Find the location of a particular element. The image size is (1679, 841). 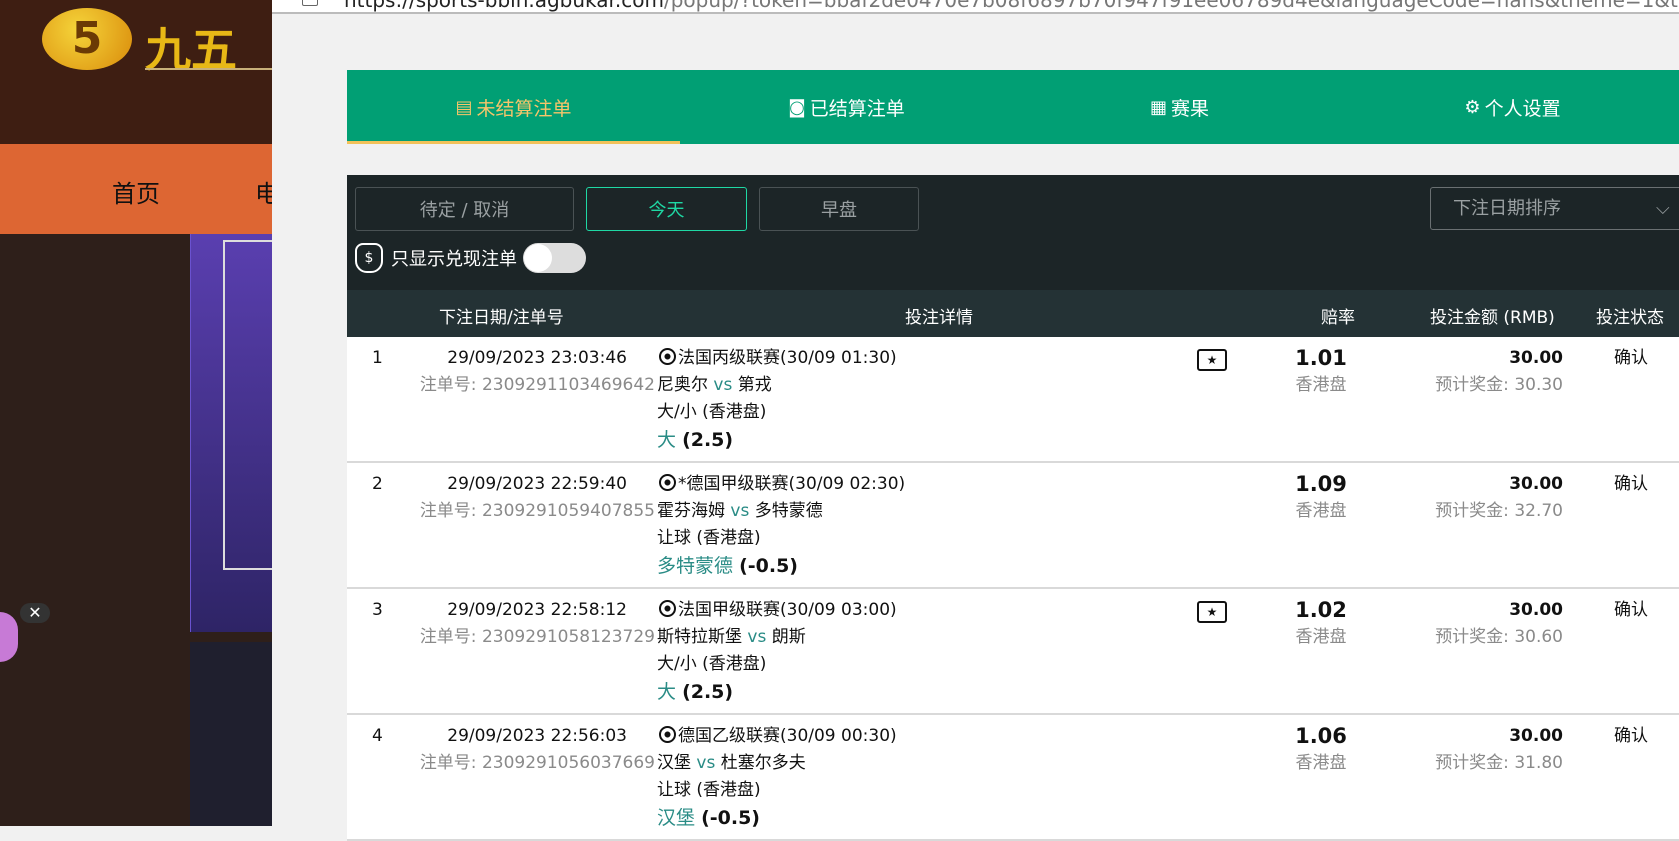

col-odds: 赔率 is located at coordinates (1338, 318).